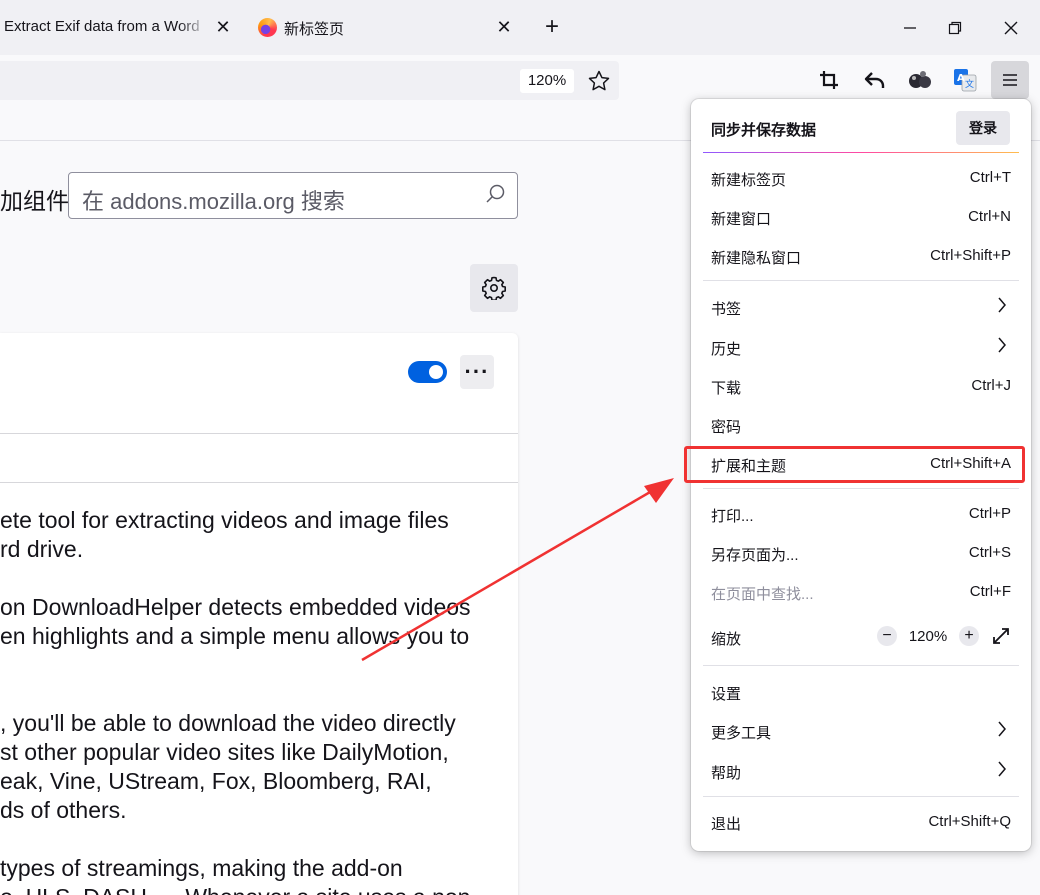 The height and width of the screenshot is (895, 1040). Describe the element at coordinates (875, 80) in the screenshot. I see `undo-icon` at that location.